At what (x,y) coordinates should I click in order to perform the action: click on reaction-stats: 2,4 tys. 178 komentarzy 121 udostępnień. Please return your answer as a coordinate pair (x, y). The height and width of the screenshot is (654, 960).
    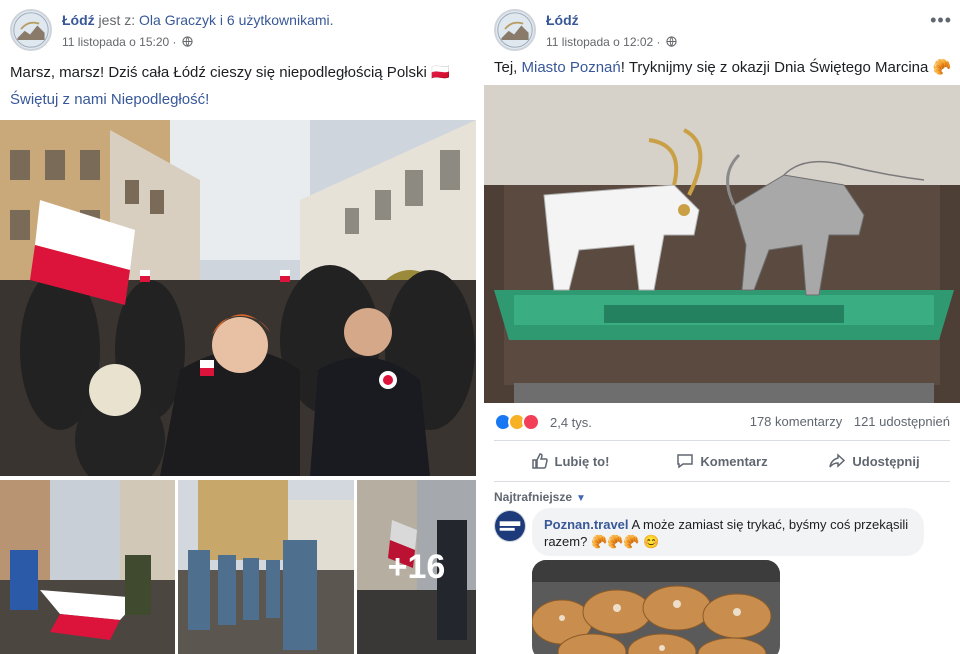
    Looking at the image, I should click on (722, 422).